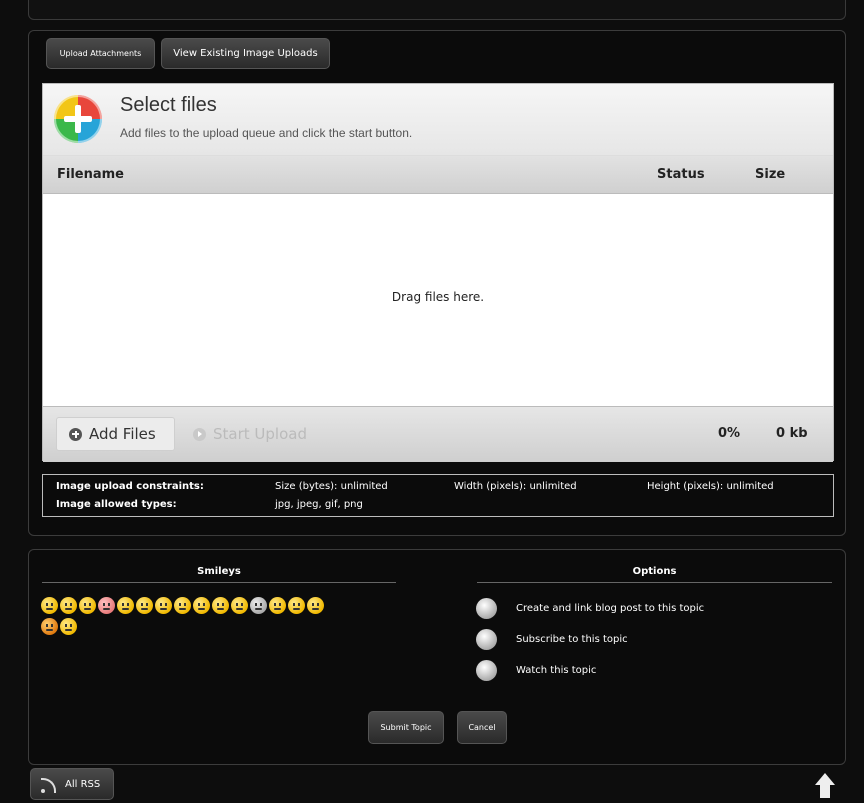  I want to click on smileys-heading: Smileys, so click(219, 571).